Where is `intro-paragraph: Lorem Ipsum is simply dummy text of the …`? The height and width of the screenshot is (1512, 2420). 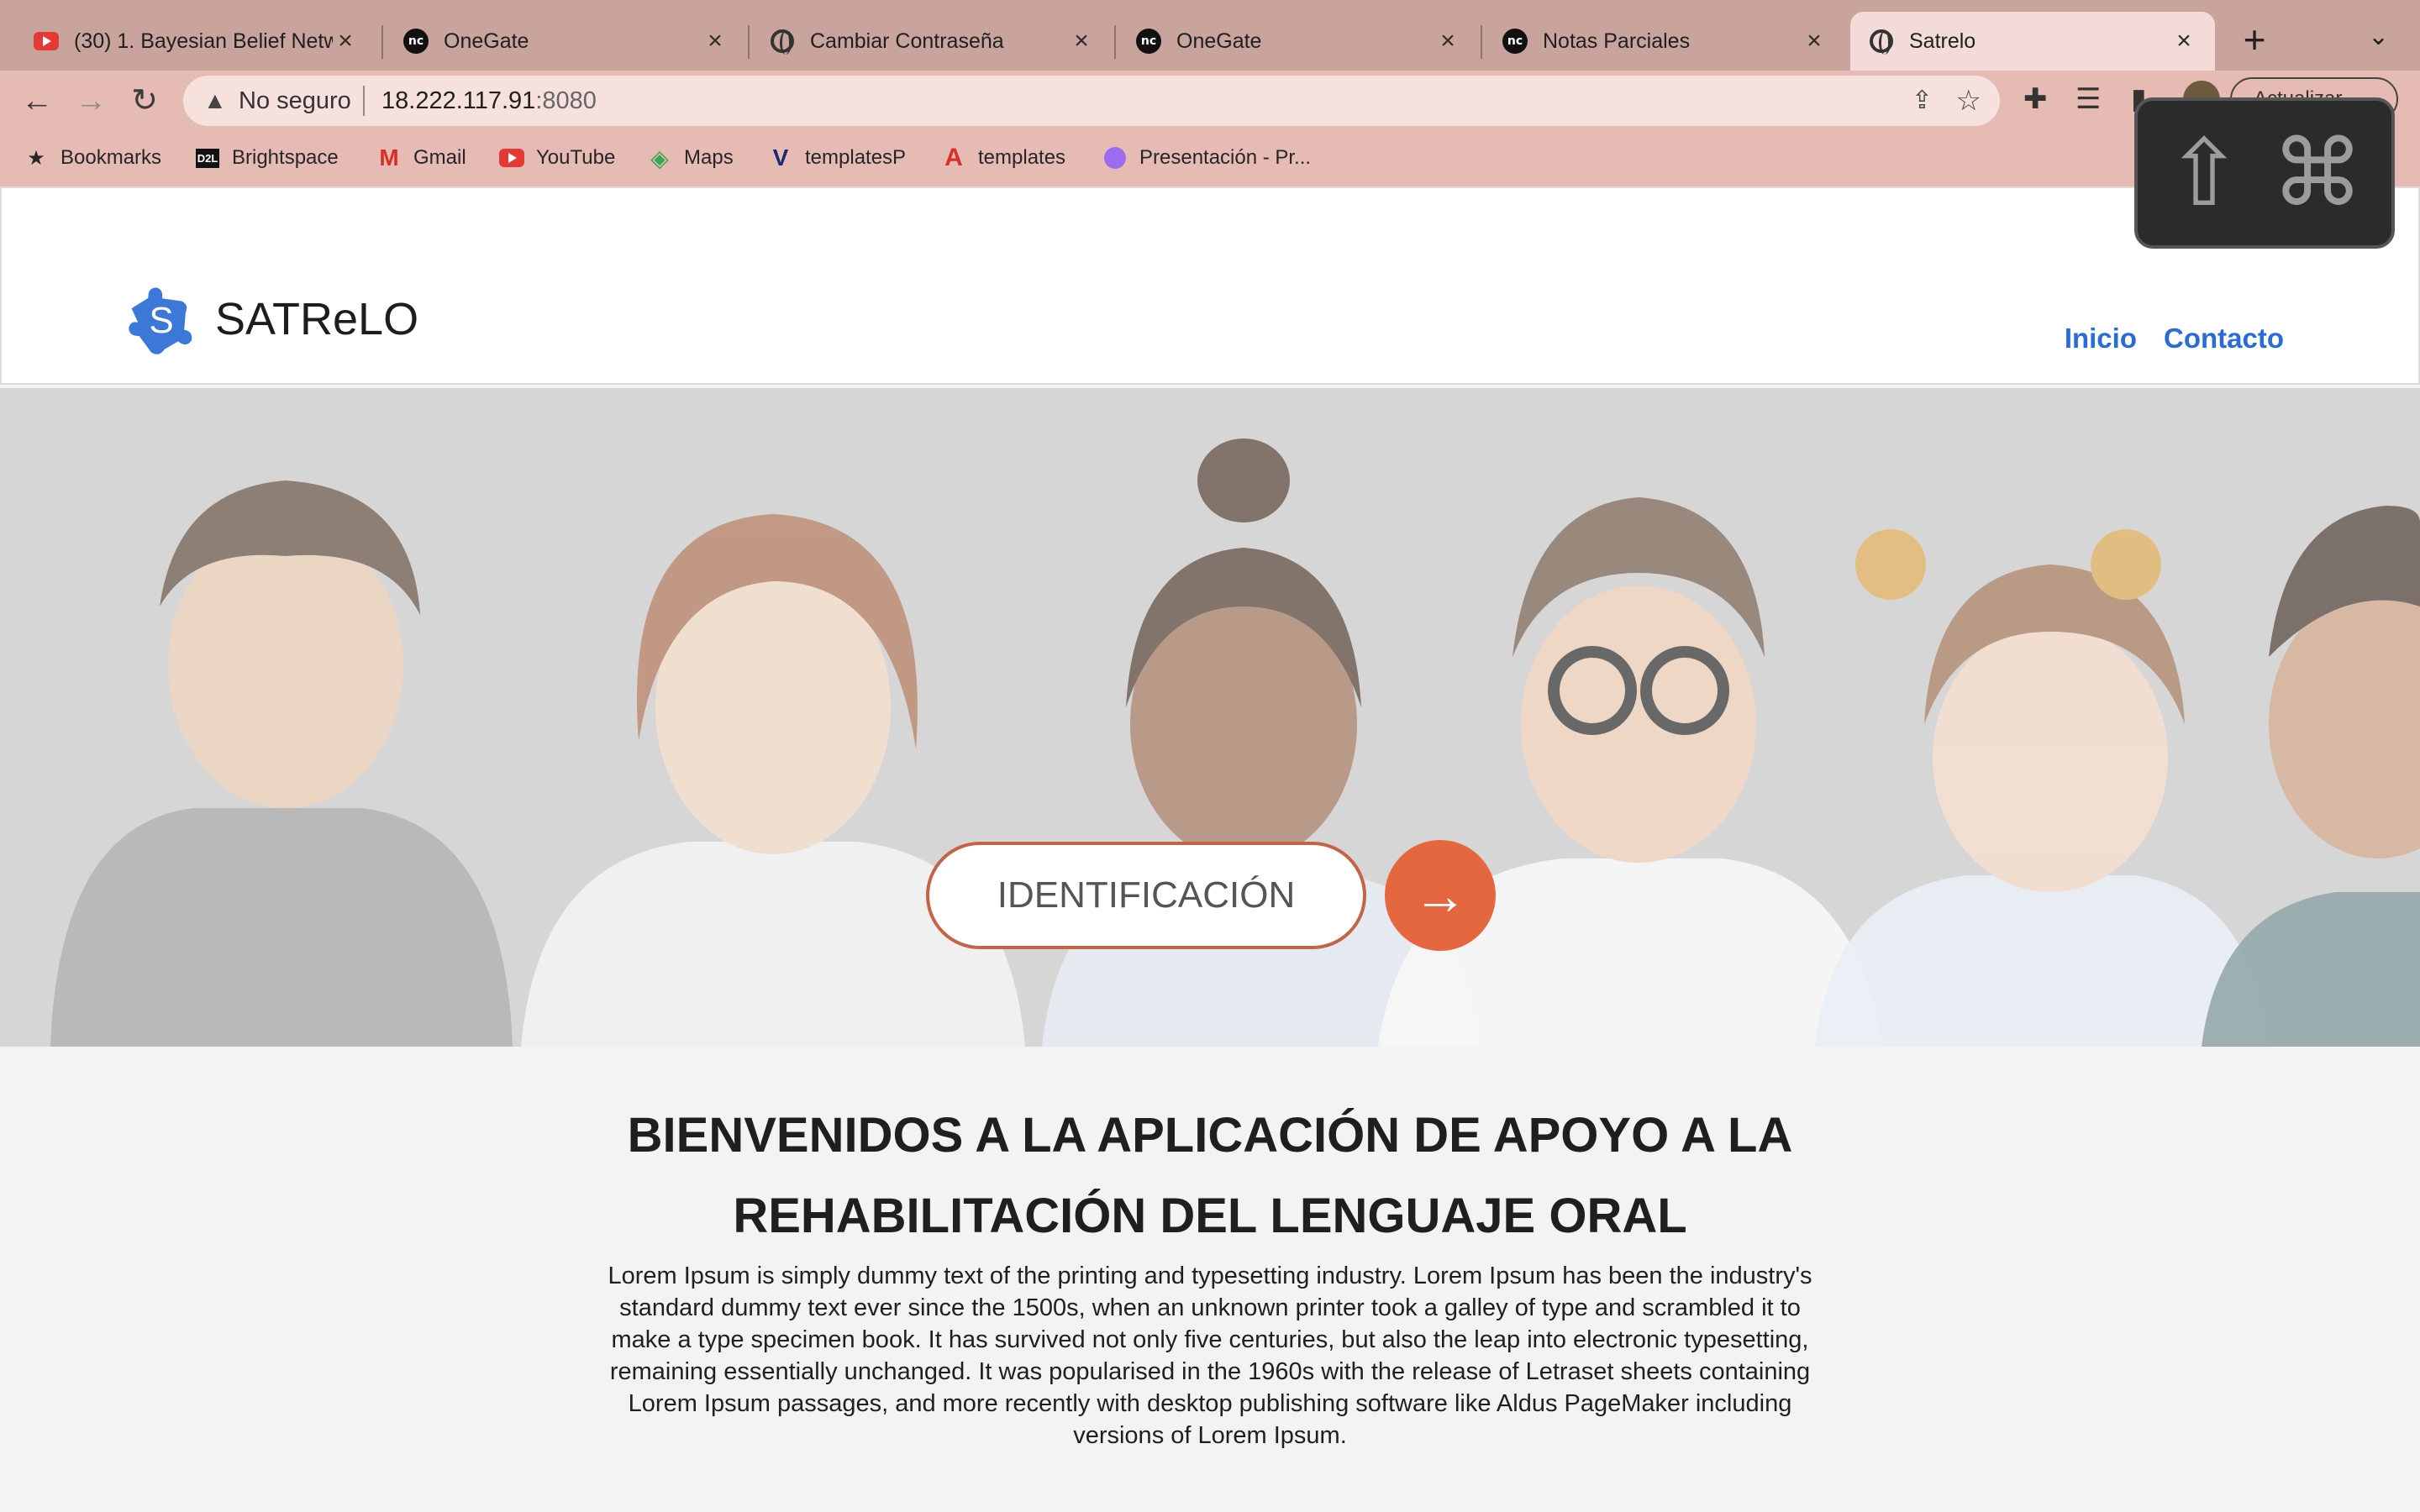
intro-paragraph: Lorem Ipsum is simply dummy text of the … is located at coordinates (1210, 1356).